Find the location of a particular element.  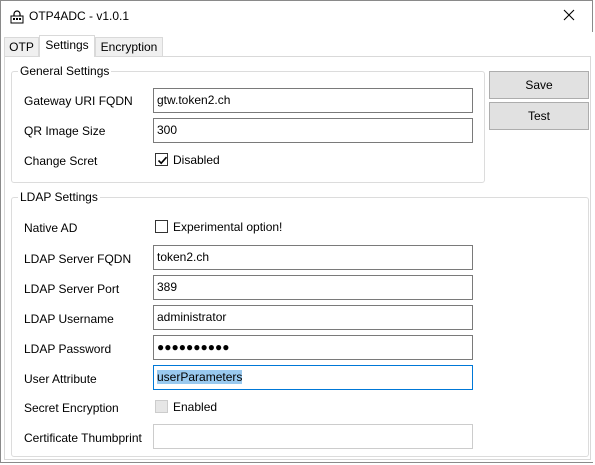

gateway-label: Gateway URI FQDN is located at coordinates (78, 101).